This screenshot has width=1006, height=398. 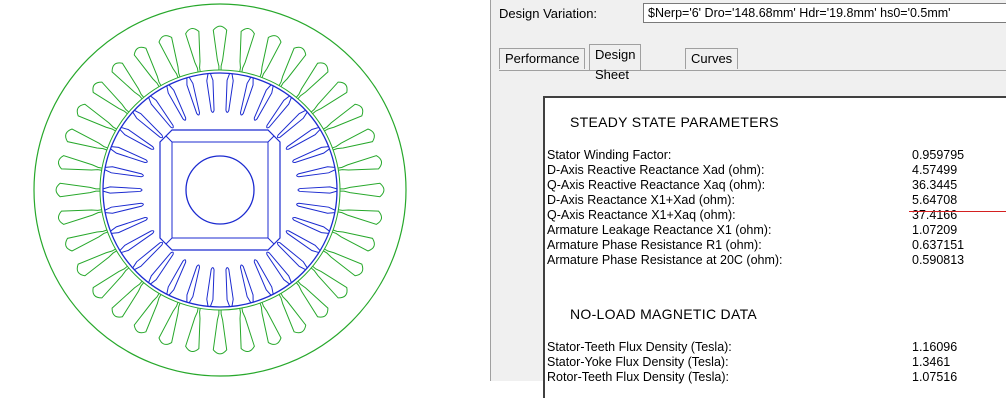 I want to click on row-value: 0.959795, so click(x=938, y=155).